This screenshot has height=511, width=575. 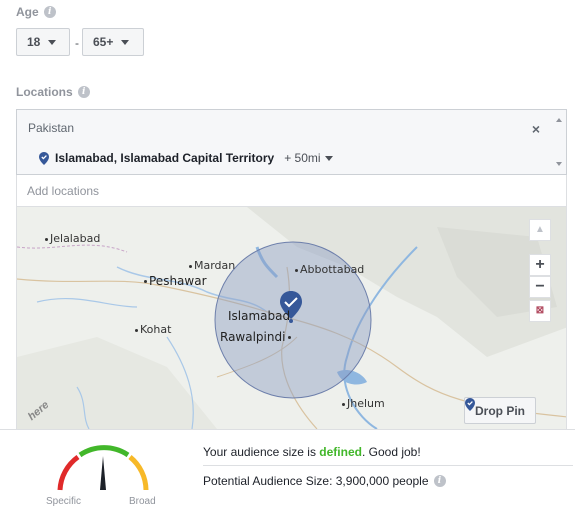 What do you see at coordinates (329, 269) in the screenshot?
I see `city-label-abbottabad: Abbottabad` at bounding box center [329, 269].